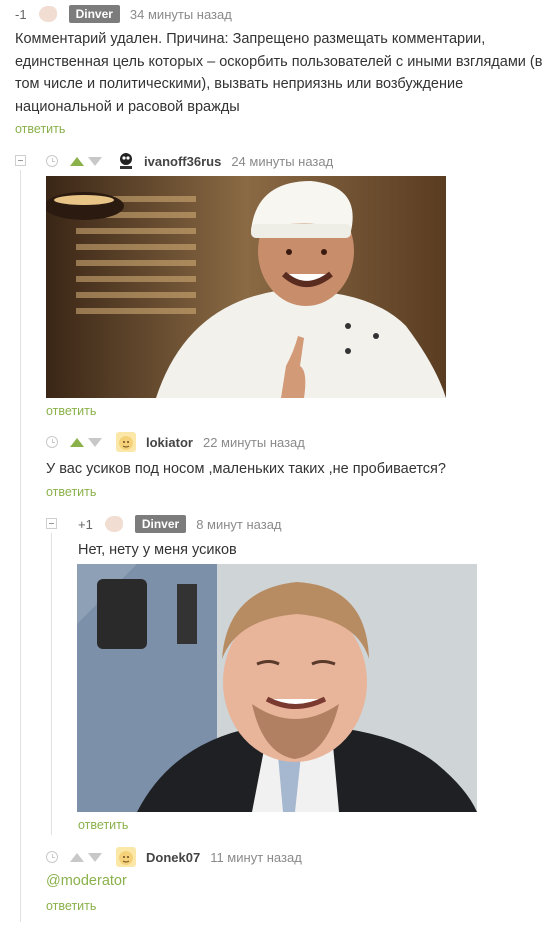 This screenshot has height=927, width=548. I want to click on comment-header: +1 Dinver 8 минут назад, so click(180, 524).